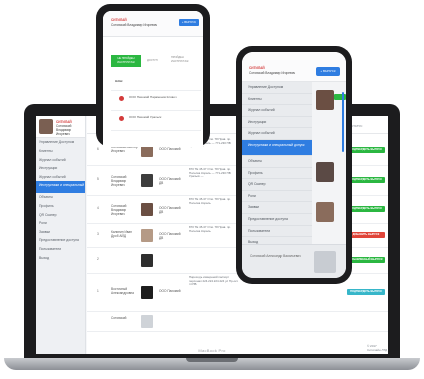 The height and width of the screenshot is (379, 424). I want to click on menu-item: Управление Доступом, so click(277, 88).